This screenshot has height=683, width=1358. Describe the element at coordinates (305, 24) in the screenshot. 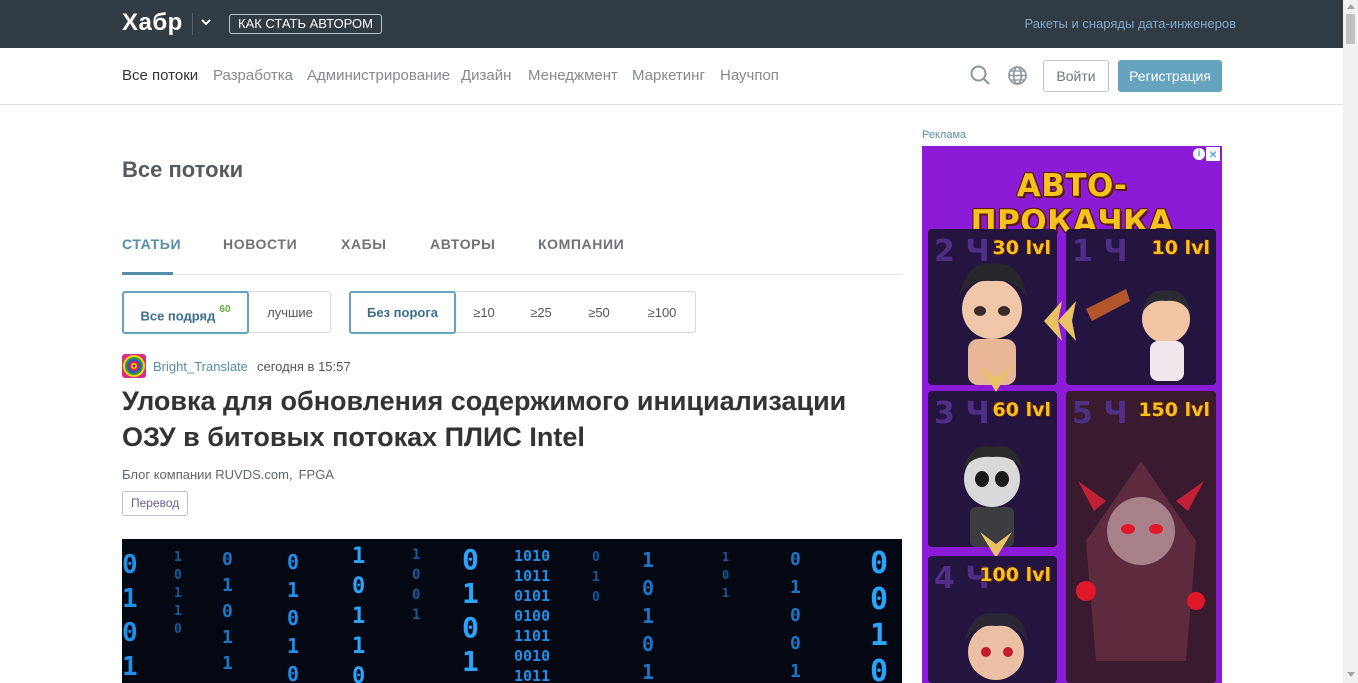

I see `become-author-button: КАК СТАТЬ АВТОРОМ` at that location.